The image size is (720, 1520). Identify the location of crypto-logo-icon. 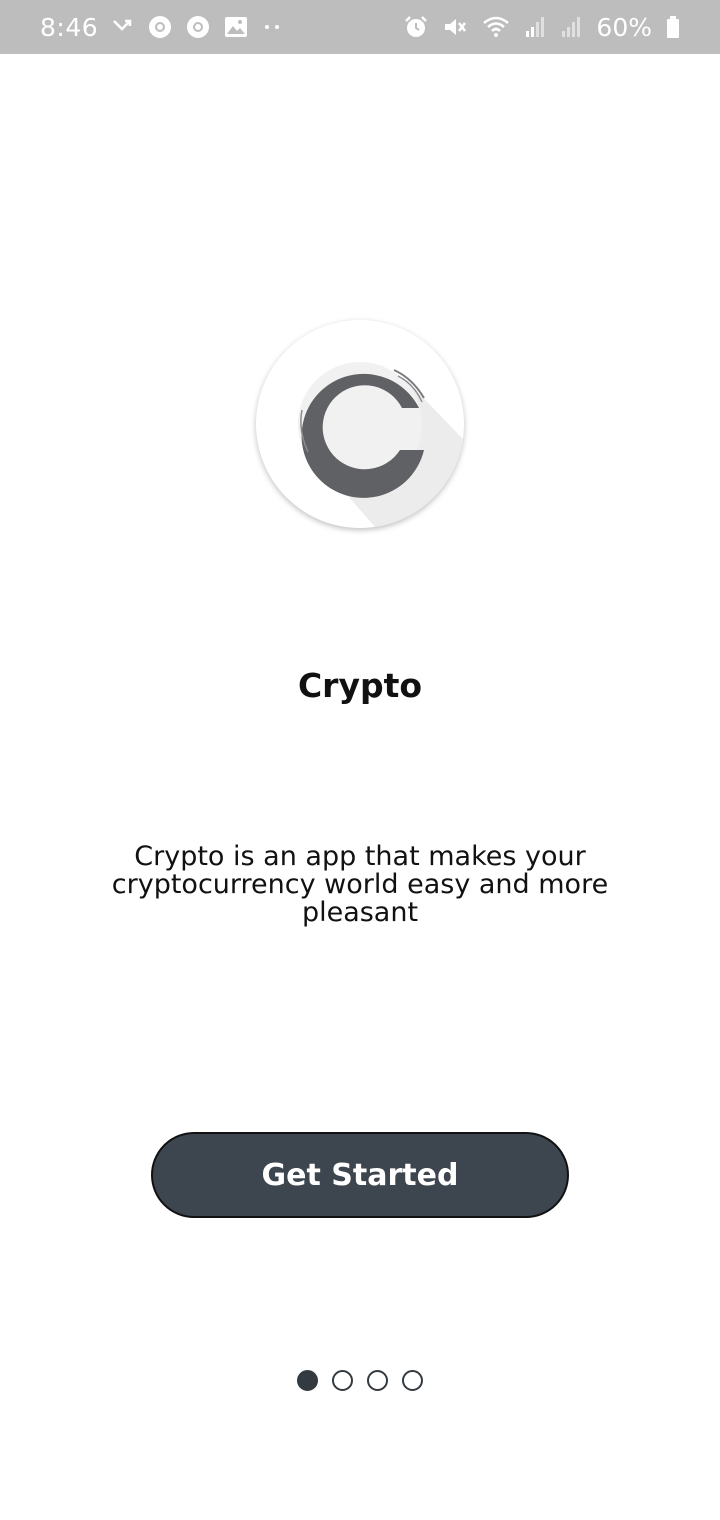
(381, 445).